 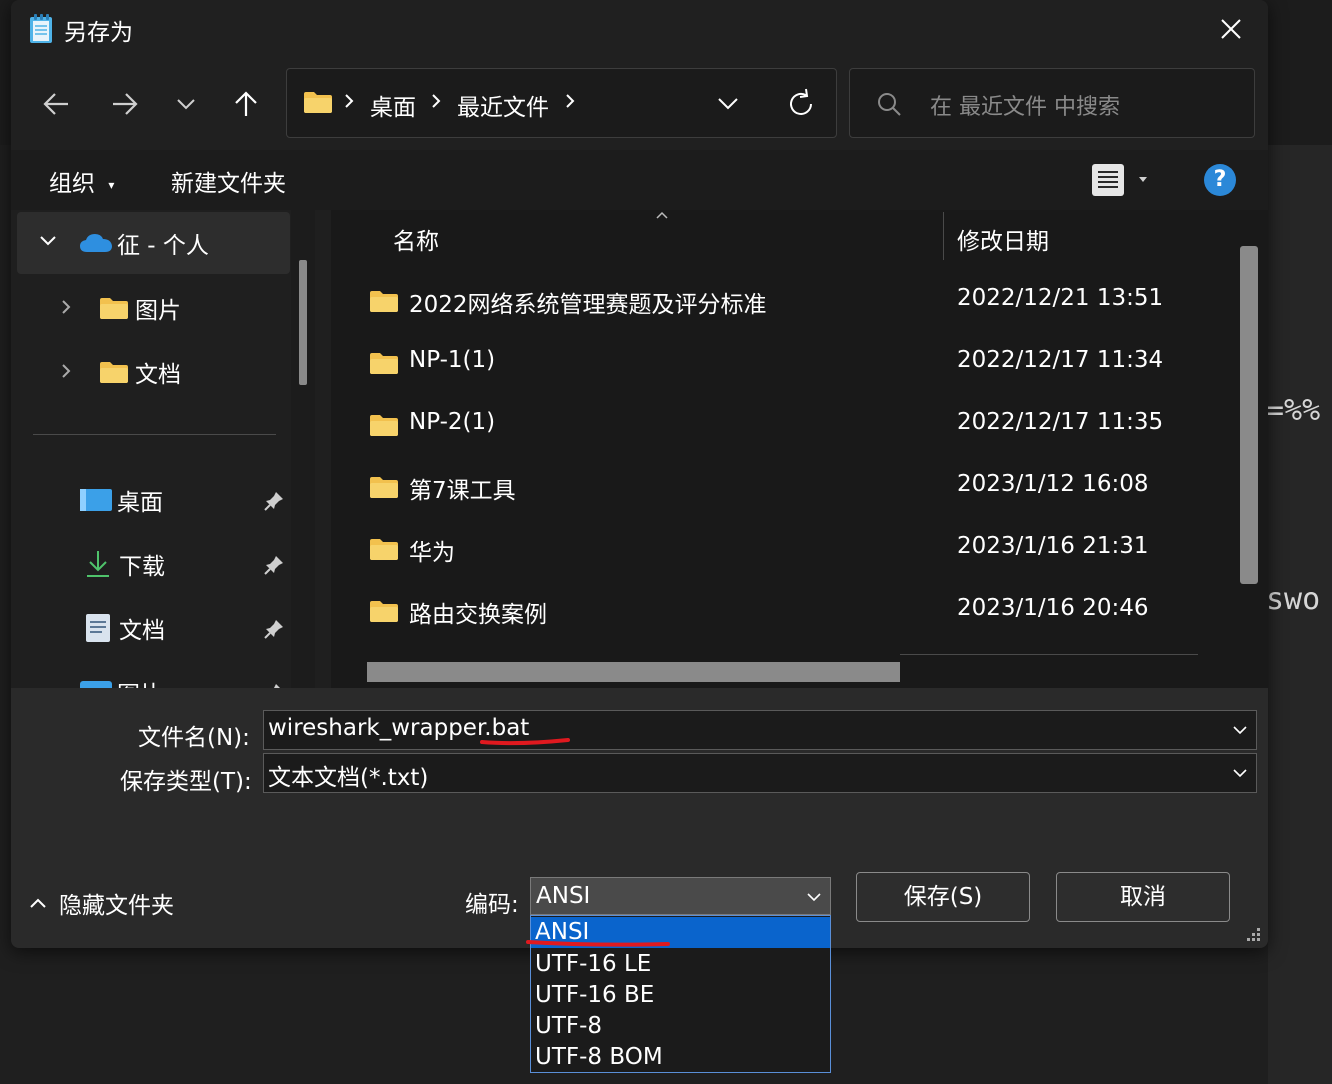 I want to click on navigation-pane: 征 - 个人 图片 文档 桌面 下载 文档, so click(x=171, y=449).